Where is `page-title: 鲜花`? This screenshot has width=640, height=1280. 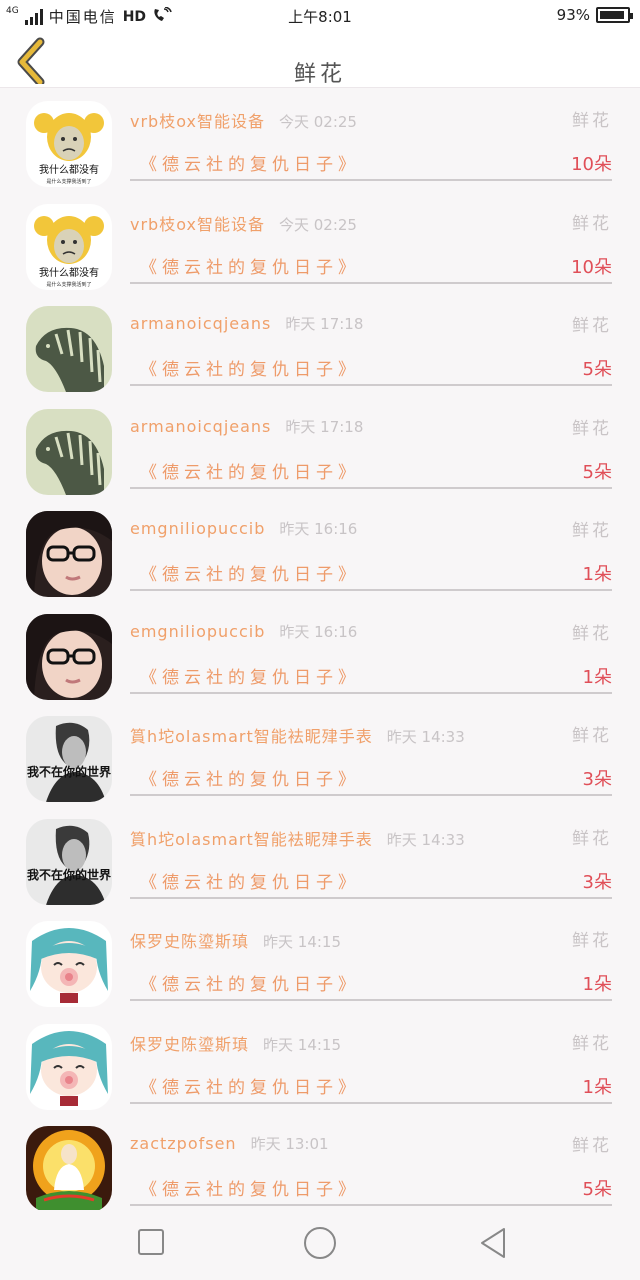 page-title: 鲜花 is located at coordinates (319, 74).